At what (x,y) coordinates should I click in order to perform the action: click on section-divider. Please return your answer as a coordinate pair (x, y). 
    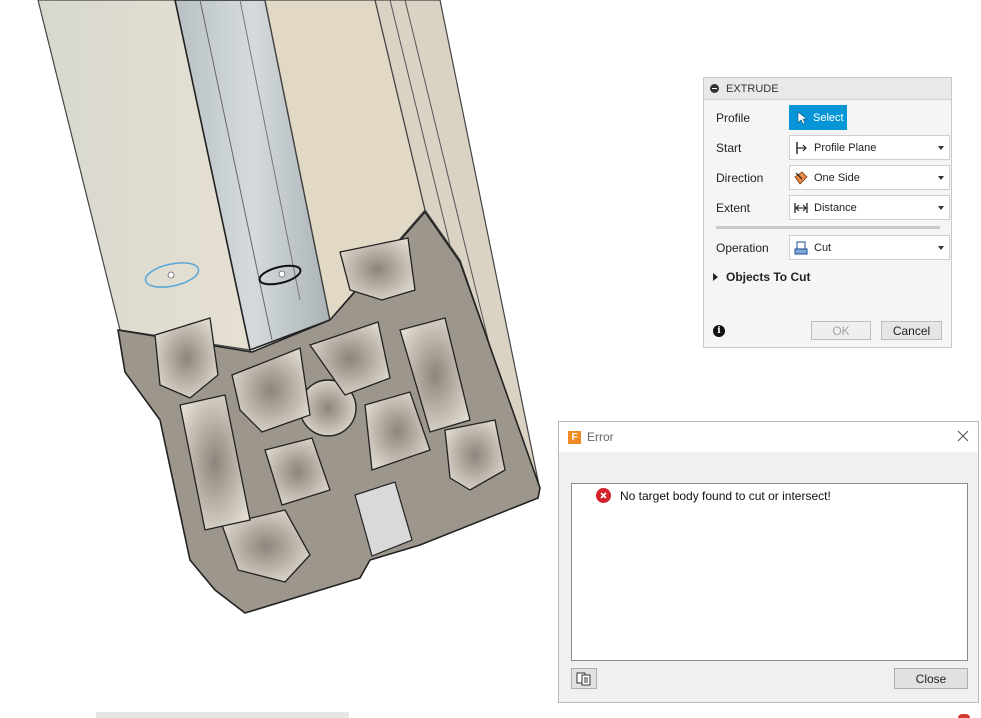
    Looking at the image, I should click on (828, 227).